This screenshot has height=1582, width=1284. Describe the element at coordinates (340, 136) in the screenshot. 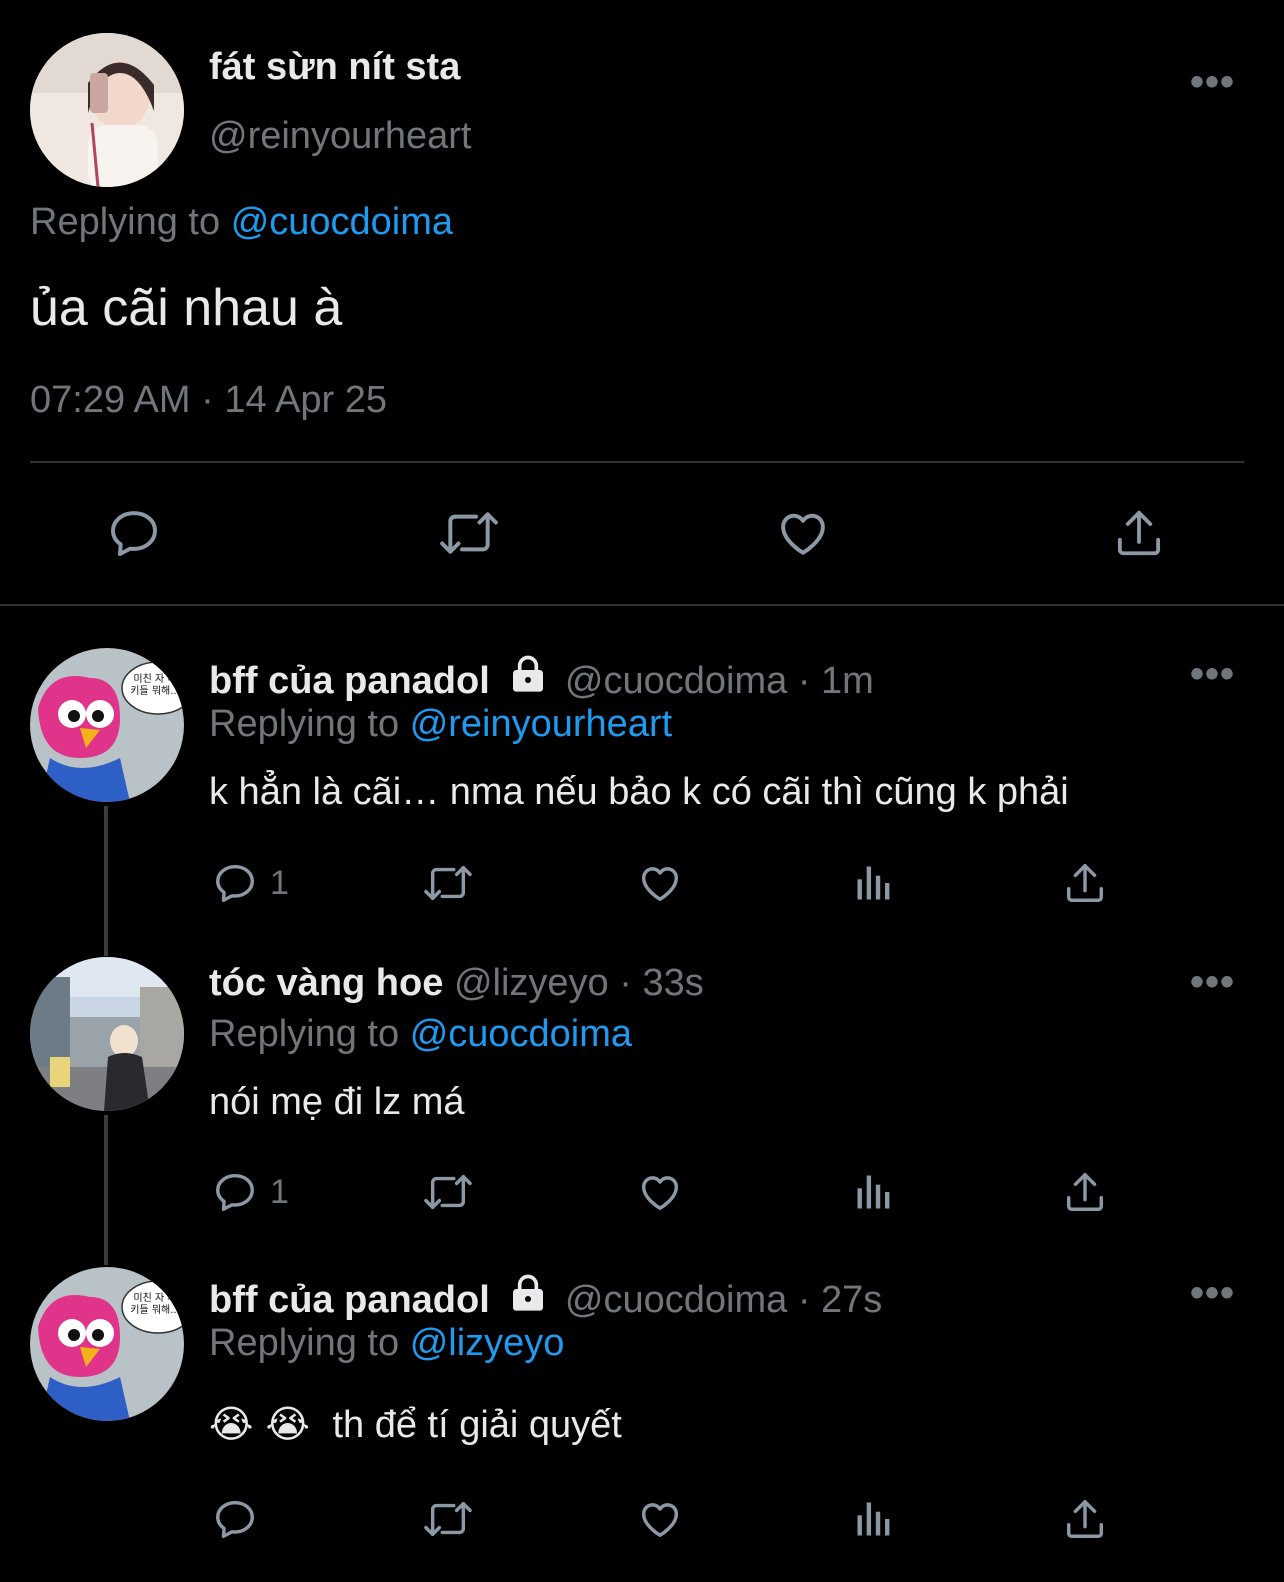

I see `handle: @reinyourheart` at that location.